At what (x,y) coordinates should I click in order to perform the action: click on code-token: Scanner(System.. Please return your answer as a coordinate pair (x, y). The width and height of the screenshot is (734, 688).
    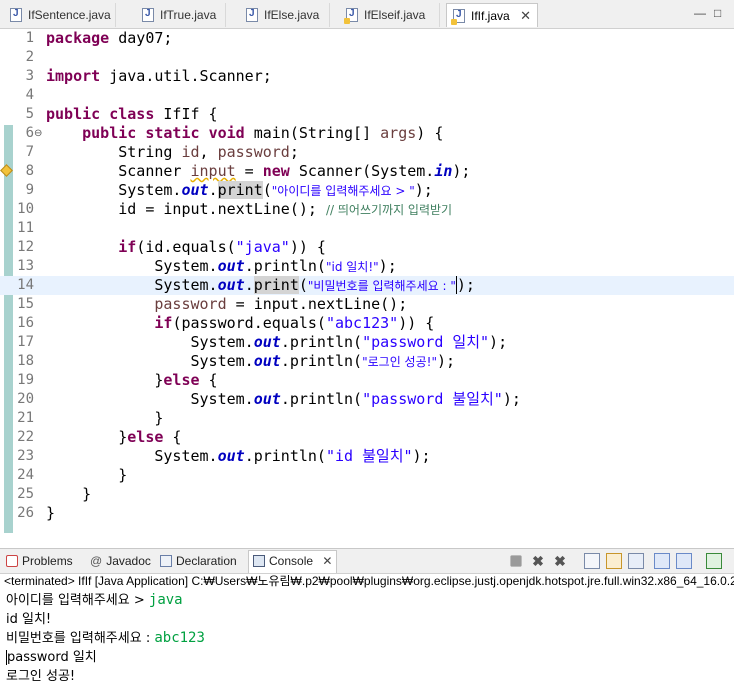
    Looking at the image, I should click on (362, 171).